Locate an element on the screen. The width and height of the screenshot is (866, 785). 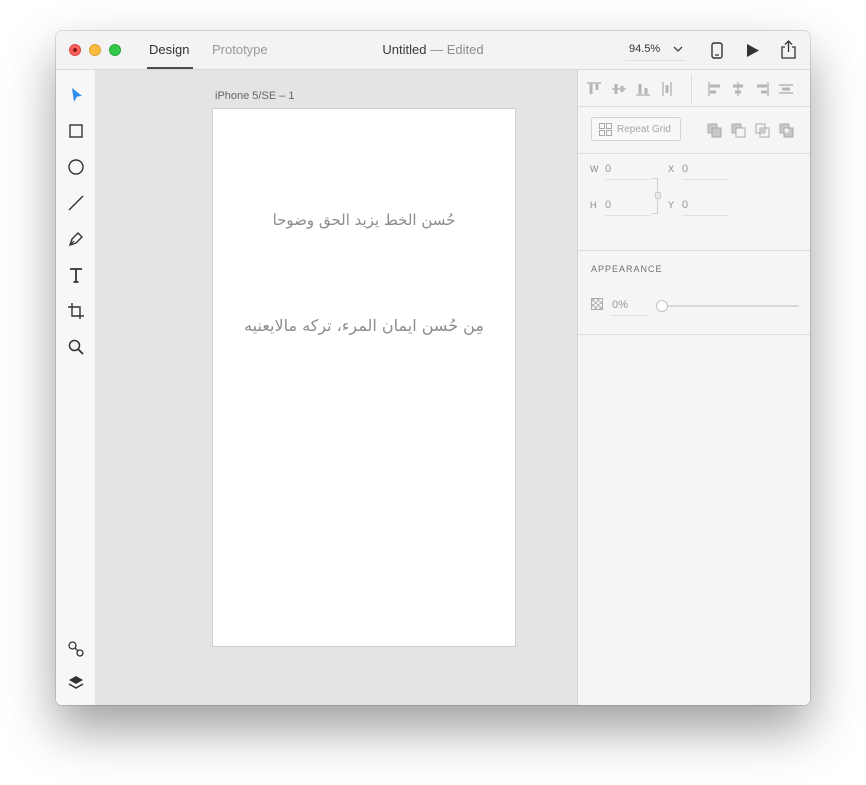
y-label: Y is located at coordinates (671, 205).